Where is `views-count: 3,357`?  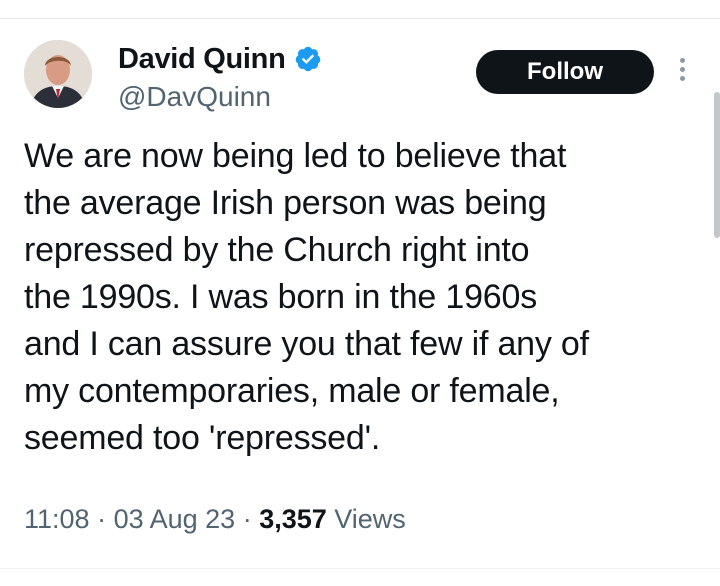 views-count: 3,357 is located at coordinates (293, 519).